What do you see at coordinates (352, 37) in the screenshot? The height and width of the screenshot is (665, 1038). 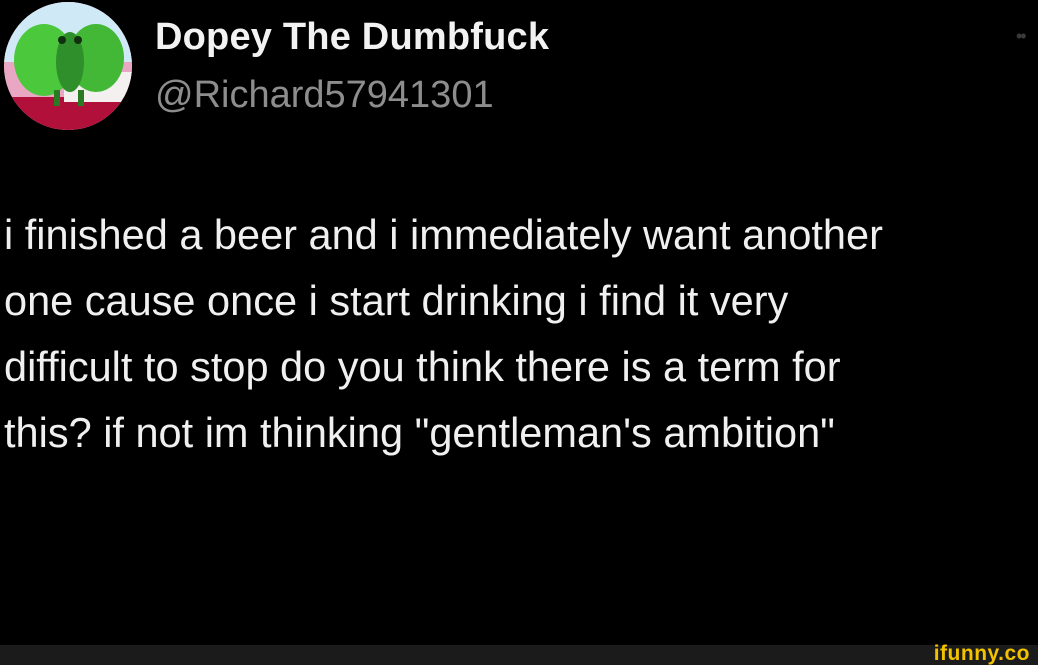 I see `display-name: Dopey The Dumbfuck` at bounding box center [352, 37].